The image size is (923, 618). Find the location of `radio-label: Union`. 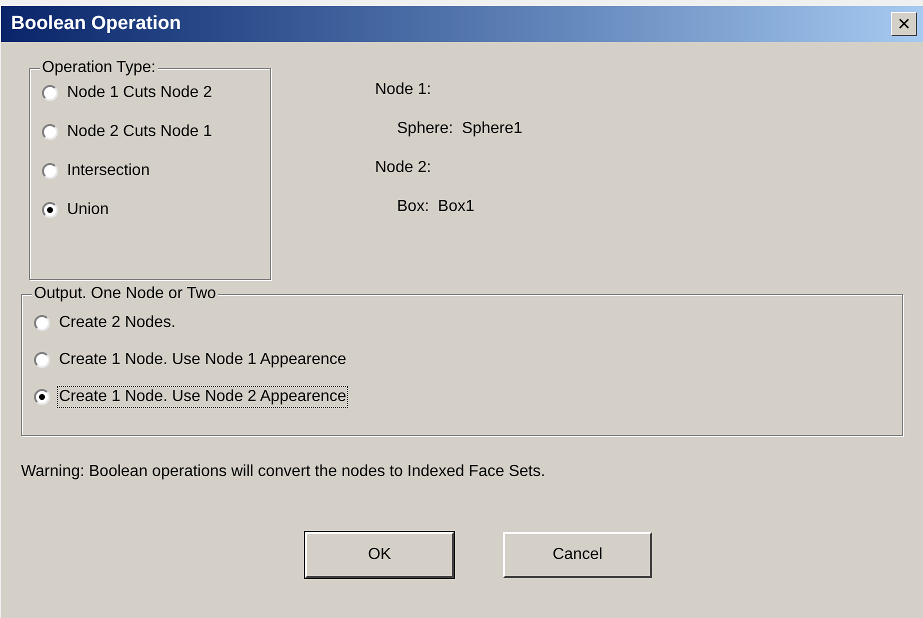

radio-label: Union is located at coordinates (88, 210).